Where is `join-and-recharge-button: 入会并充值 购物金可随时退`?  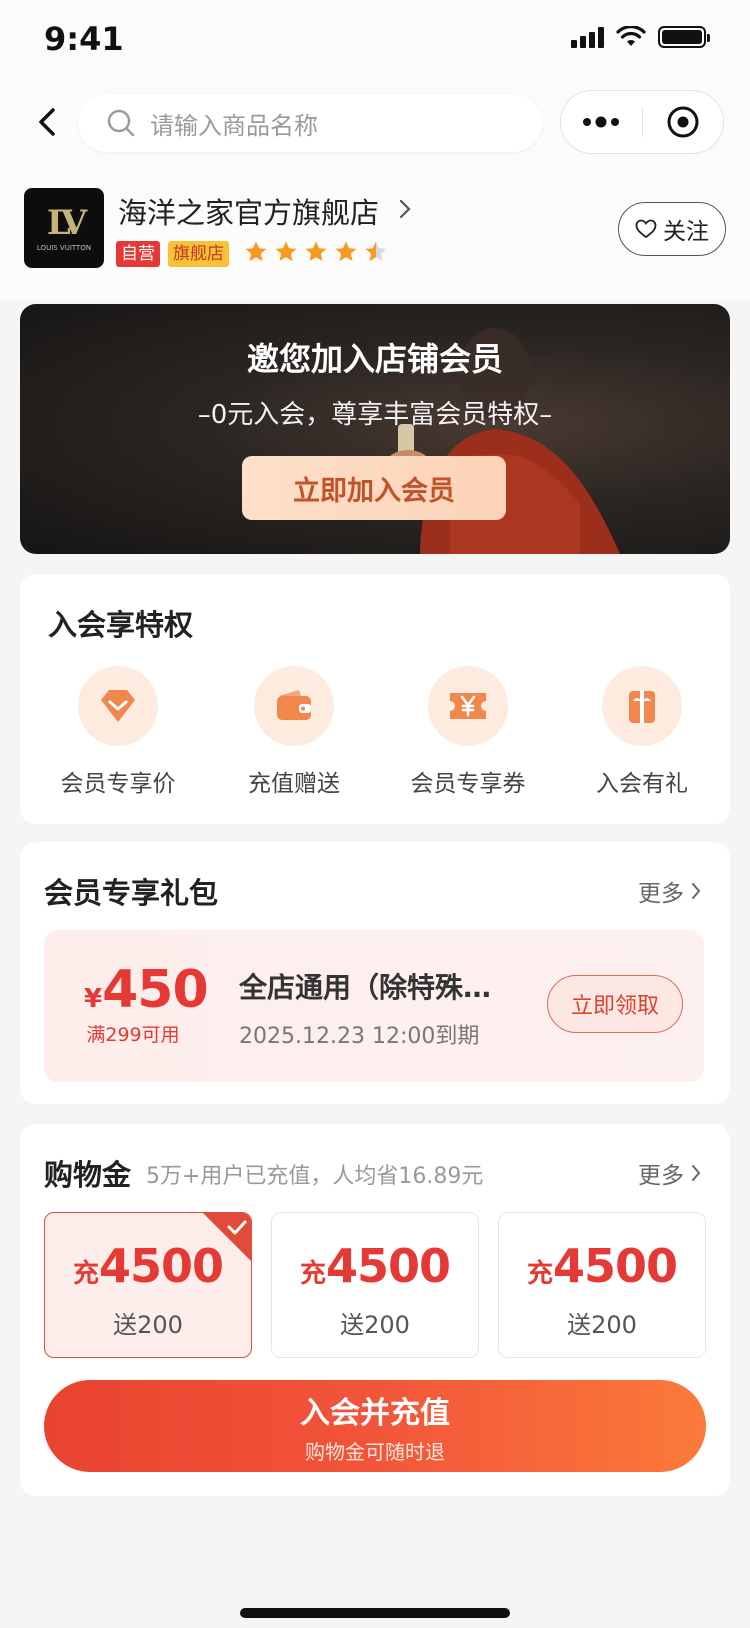
join-and-recharge-button: 入会并充值 购物金可随时退 is located at coordinates (375, 1426).